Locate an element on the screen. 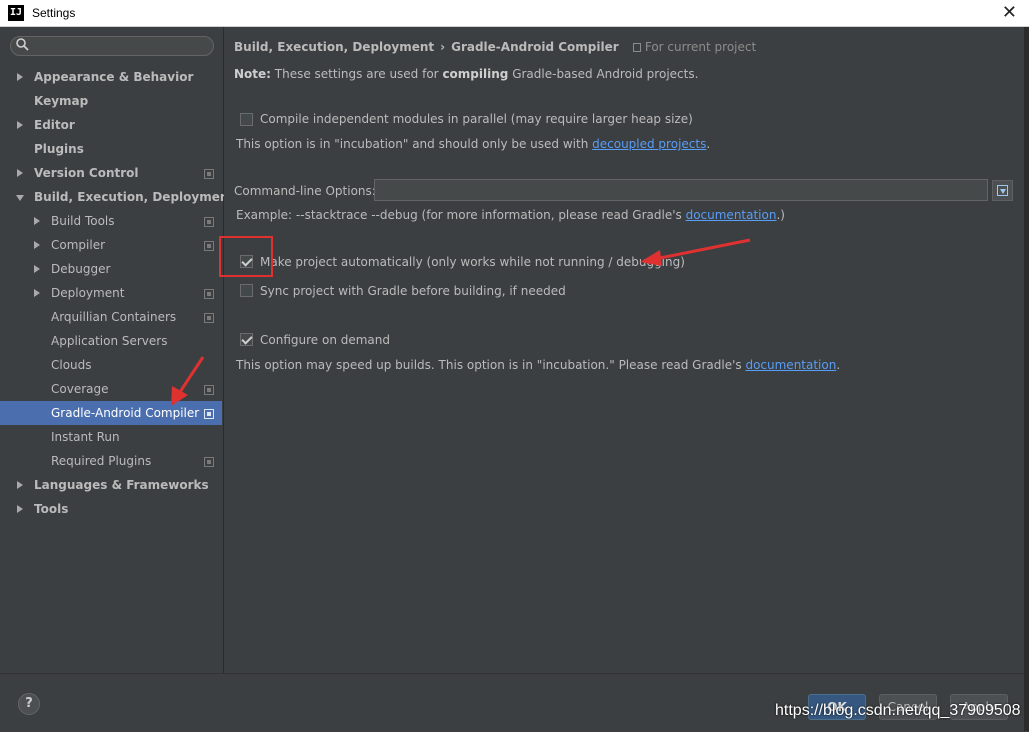 Image resolution: width=1029 pixels, height=732 pixels. sidebar-item-debugger: Debugger is located at coordinates (111, 269).